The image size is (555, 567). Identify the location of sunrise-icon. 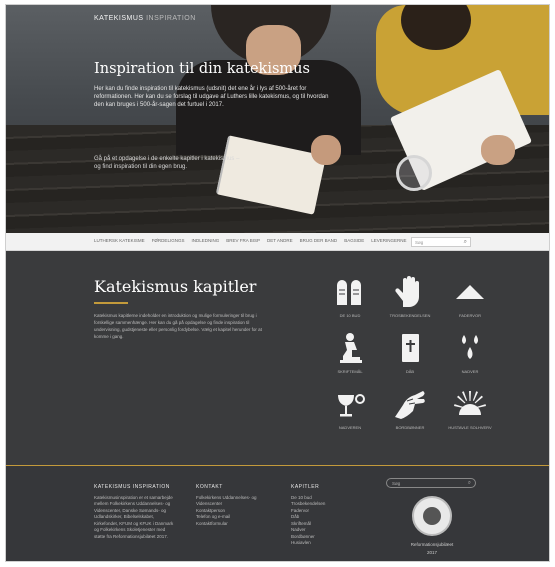
(470, 403).